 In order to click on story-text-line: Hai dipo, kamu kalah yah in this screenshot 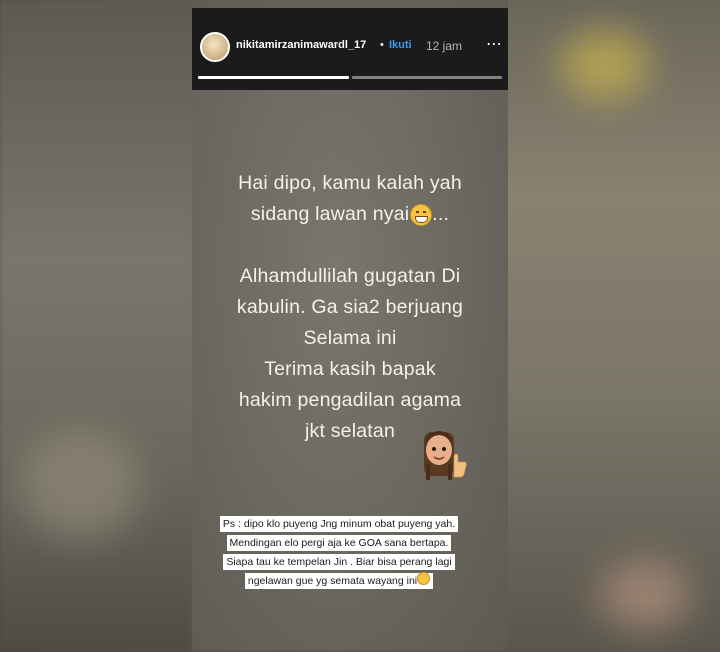, I will do `click(350, 183)`.